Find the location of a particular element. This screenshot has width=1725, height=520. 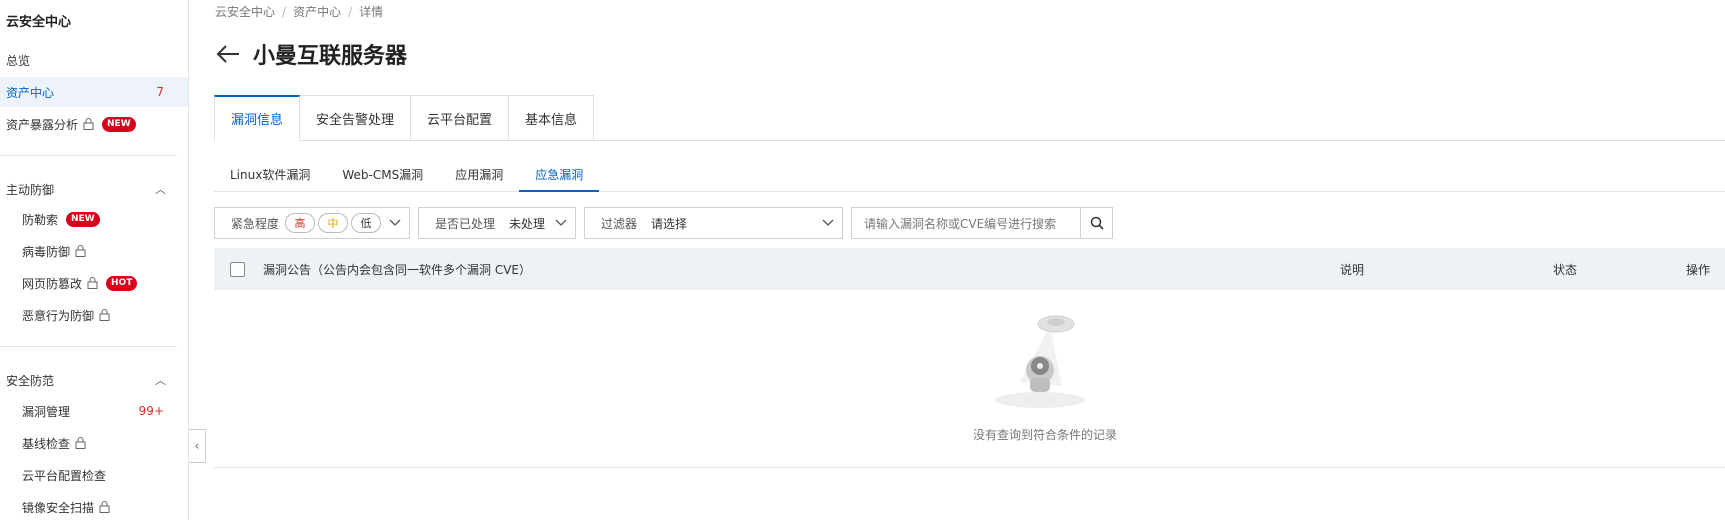

page-header: 小曼互联服务器 is located at coordinates (311, 54).